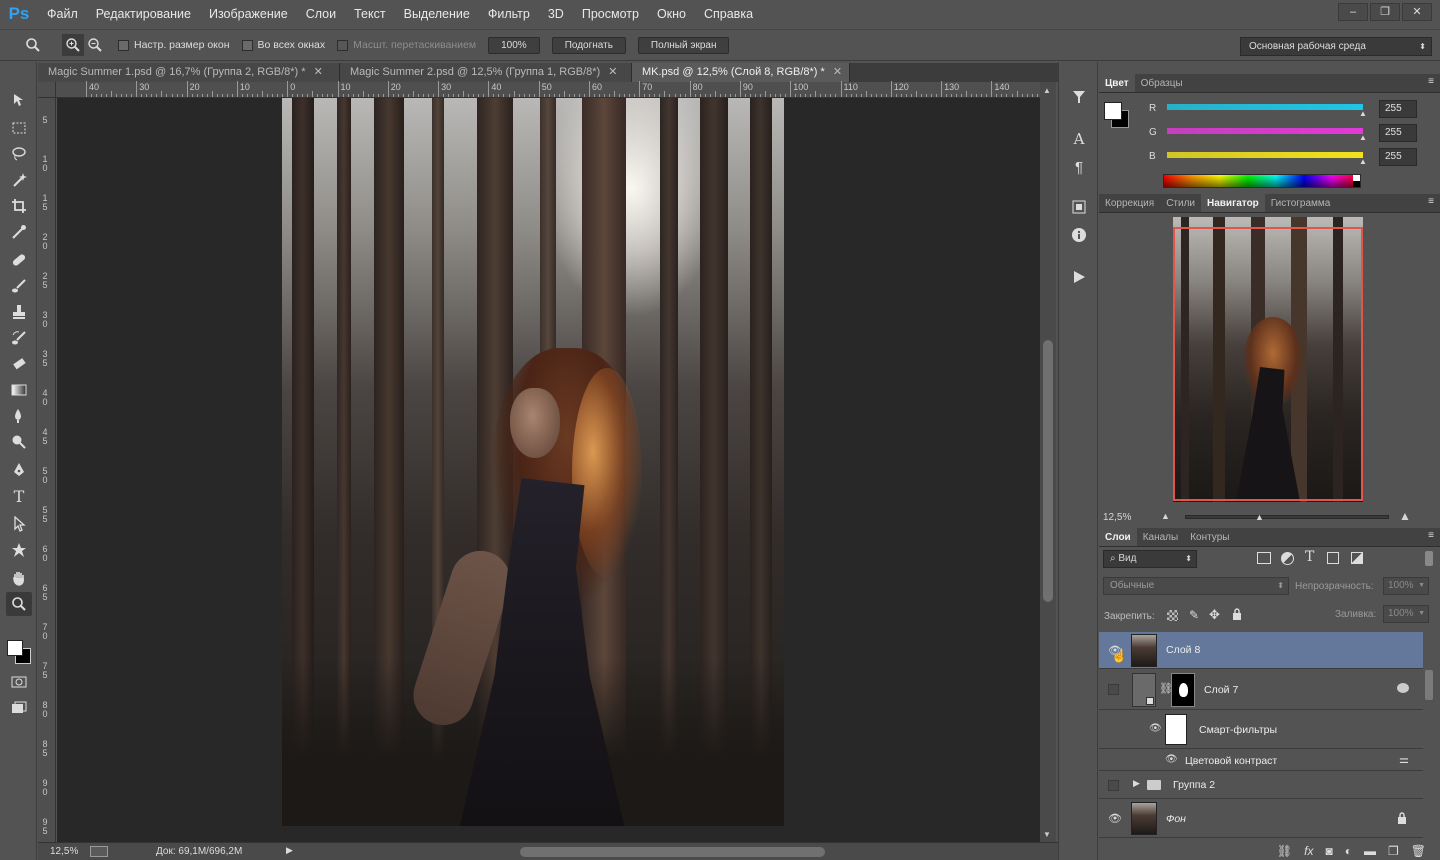  Describe the element at coordinates (1404, 759) in the screenshot. I see `filter-options-icon: ⚌` at that location.